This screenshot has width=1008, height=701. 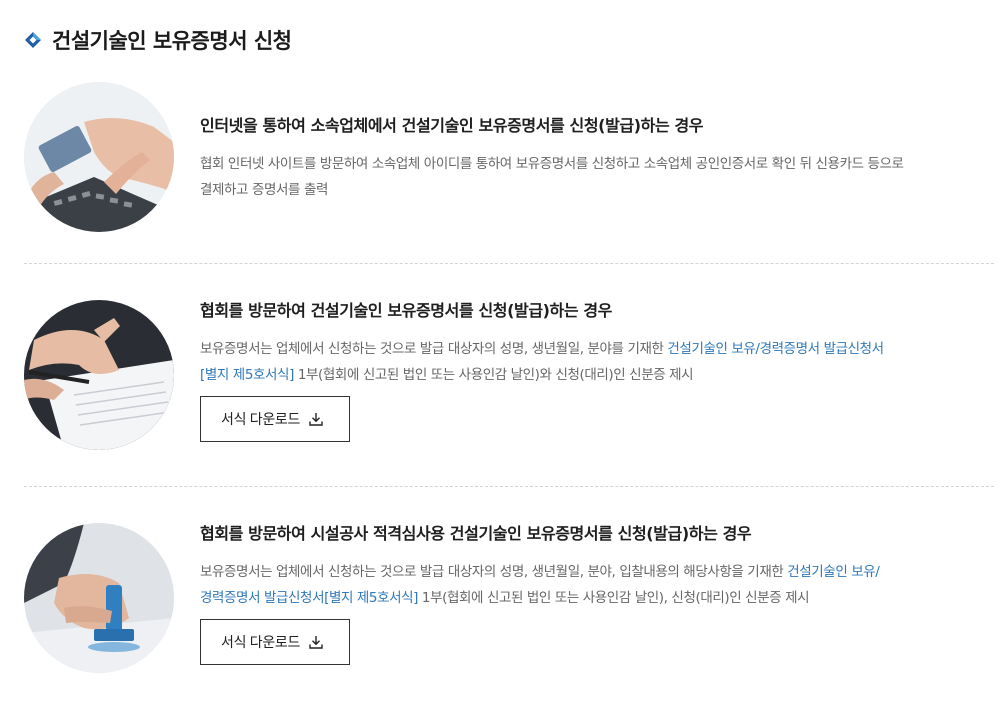 What do you see at coordinates (406, 310) in the screenshot?
I see `section-title: 협회를 방문하여 건설기술인 보유증명서를 신청(발급)하는 경우` at bounding box center [406, 310].